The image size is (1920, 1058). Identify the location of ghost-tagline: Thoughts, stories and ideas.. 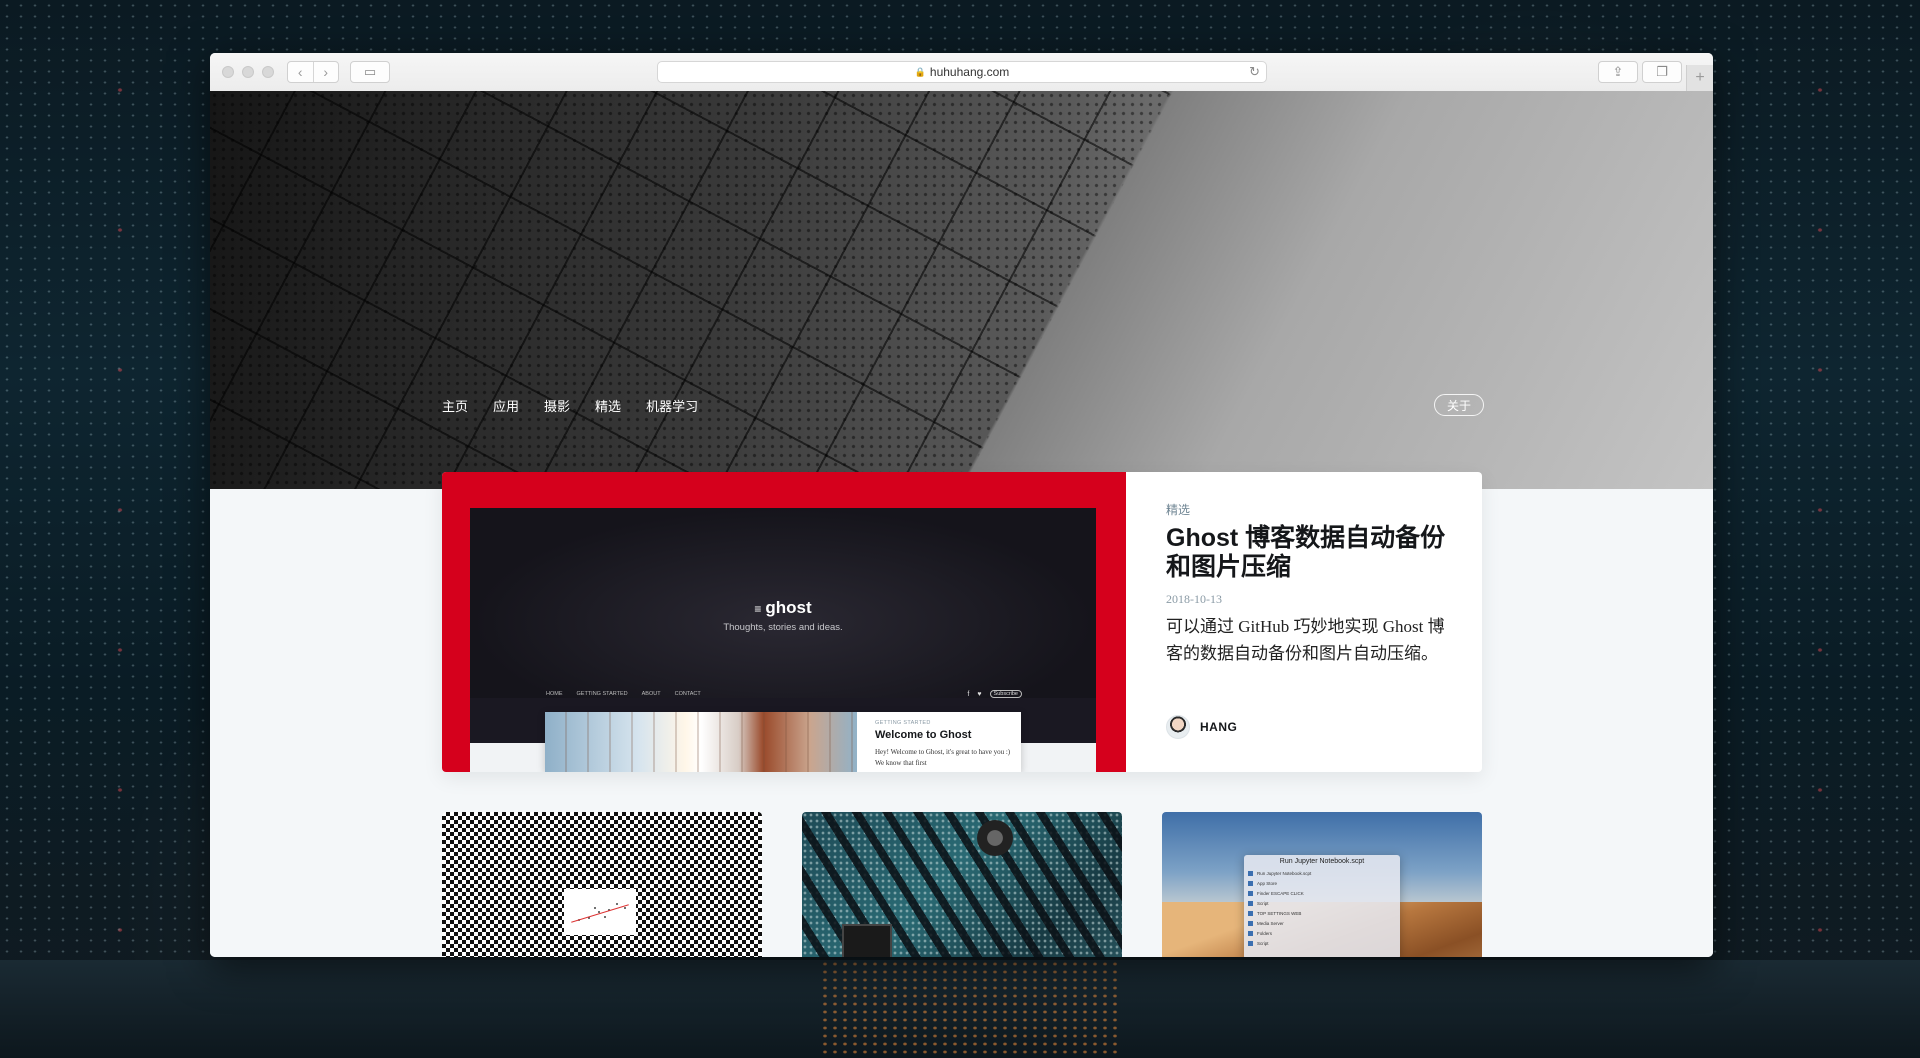
(783, 627).